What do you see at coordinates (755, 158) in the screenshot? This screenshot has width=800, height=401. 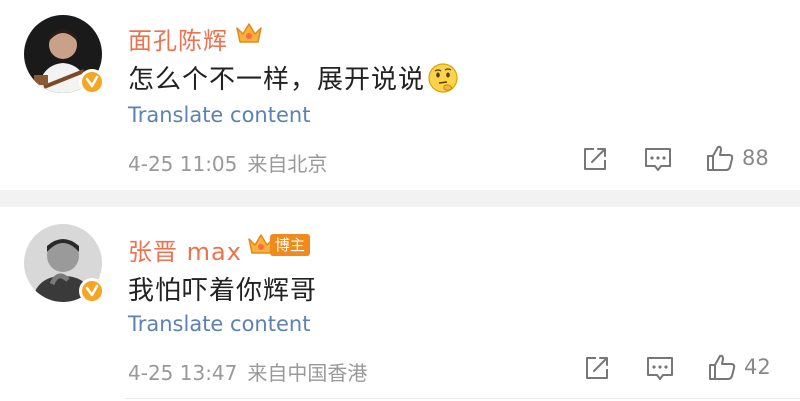 I see `like-count: 88` at bounding box center [755, 158].